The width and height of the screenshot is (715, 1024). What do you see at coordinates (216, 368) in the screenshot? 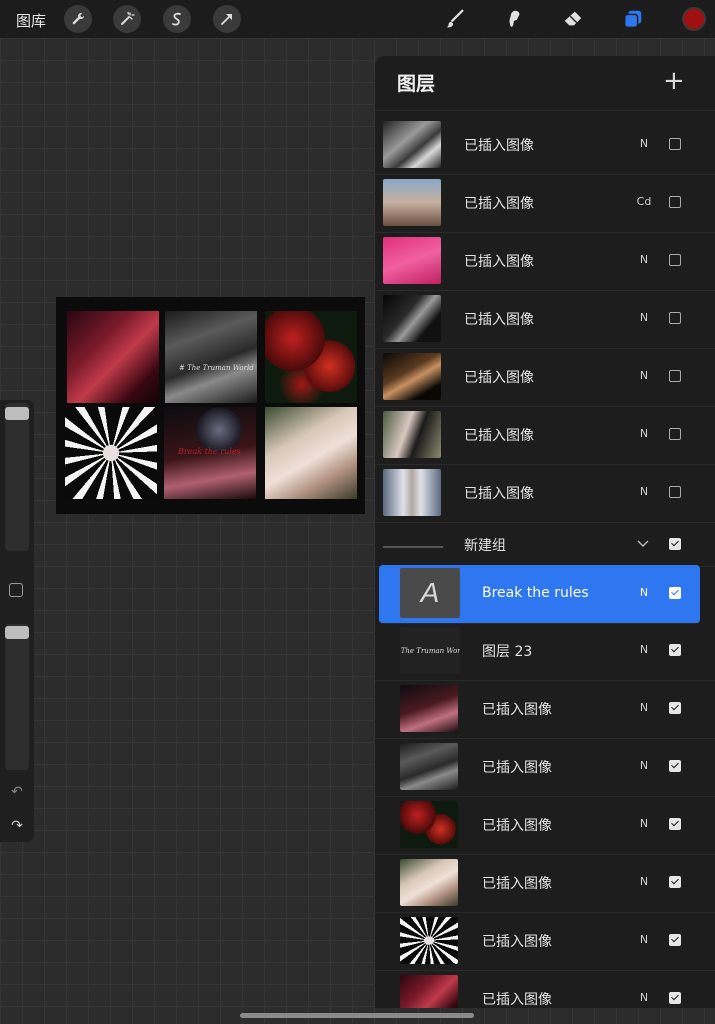
I see `art-caption: # The Truman World` at bounding box center [216, 368].